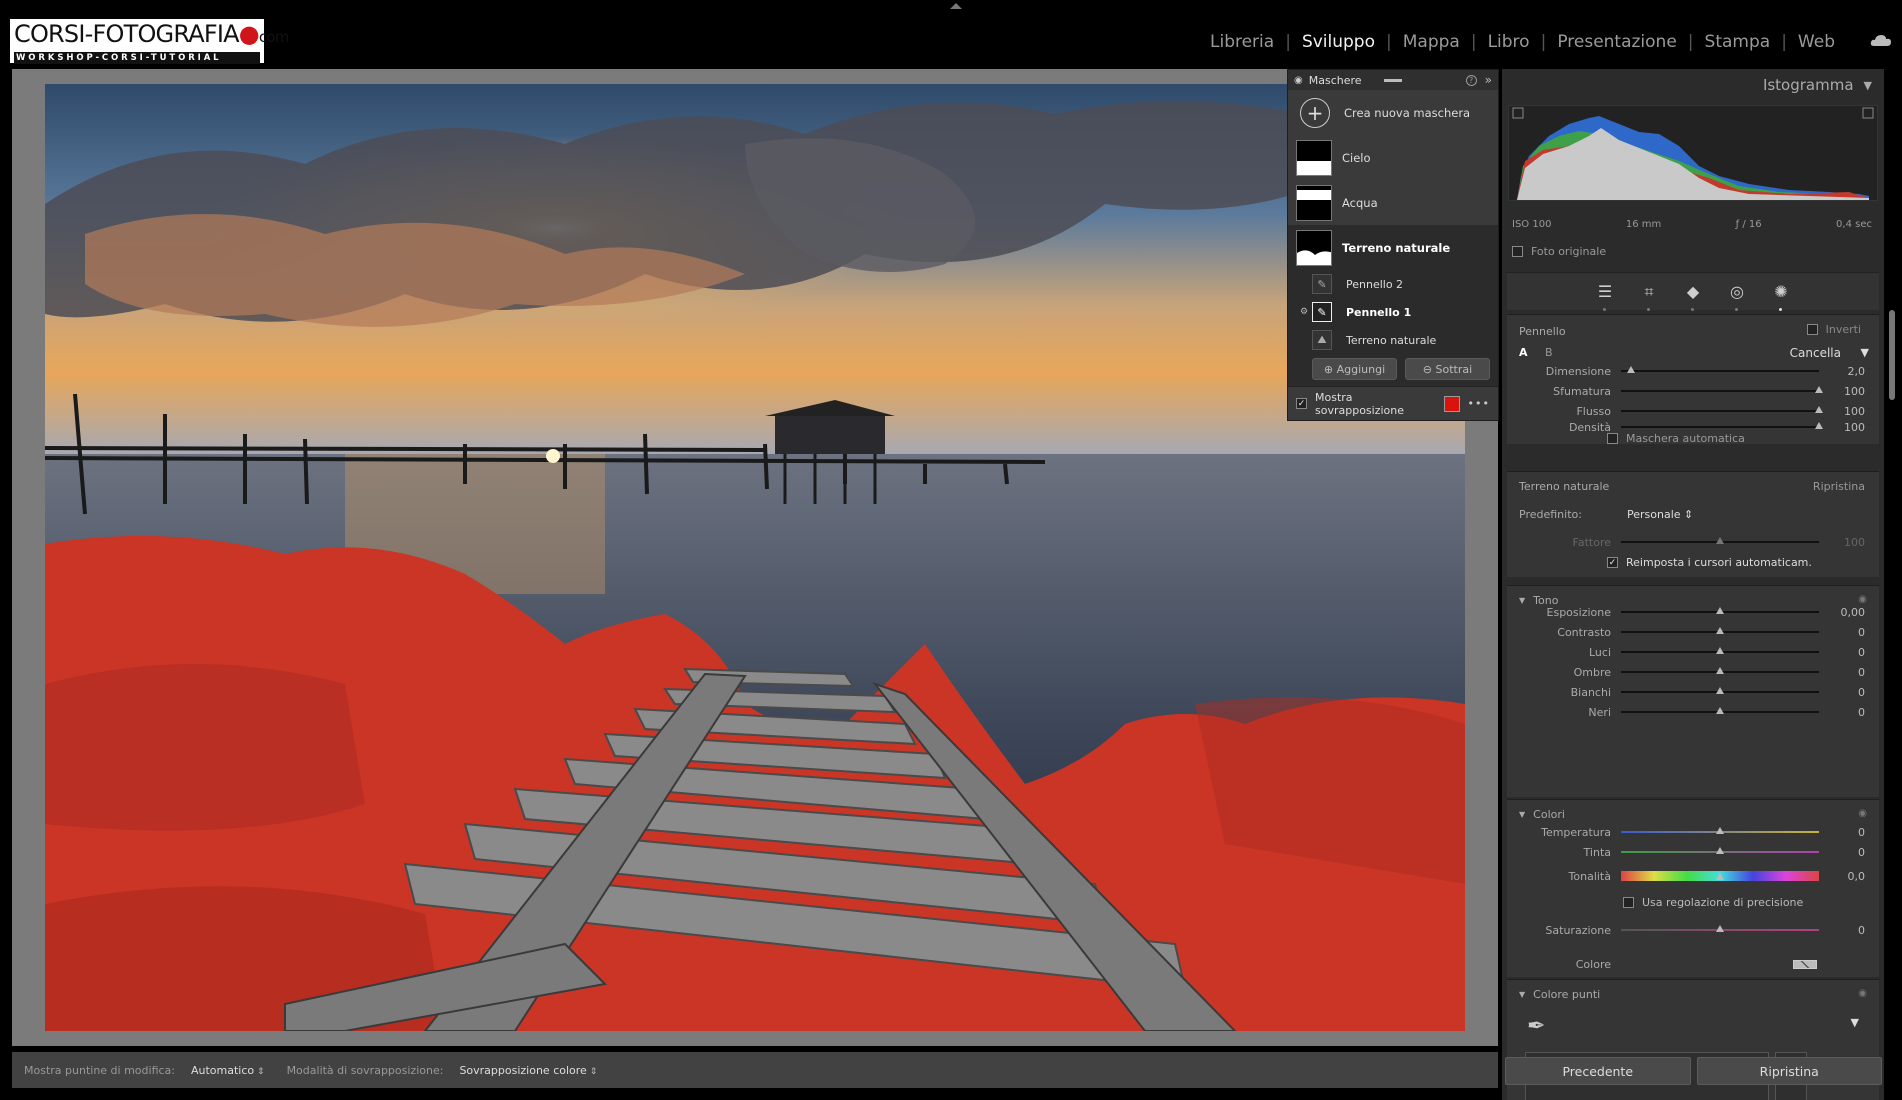 Image resolution: width=1902 pixels, height=1100 pixels. Describe the element at coordinates (1839, 486) in the screenshot. I see `reset-mask-button: Ripristina` at that location.